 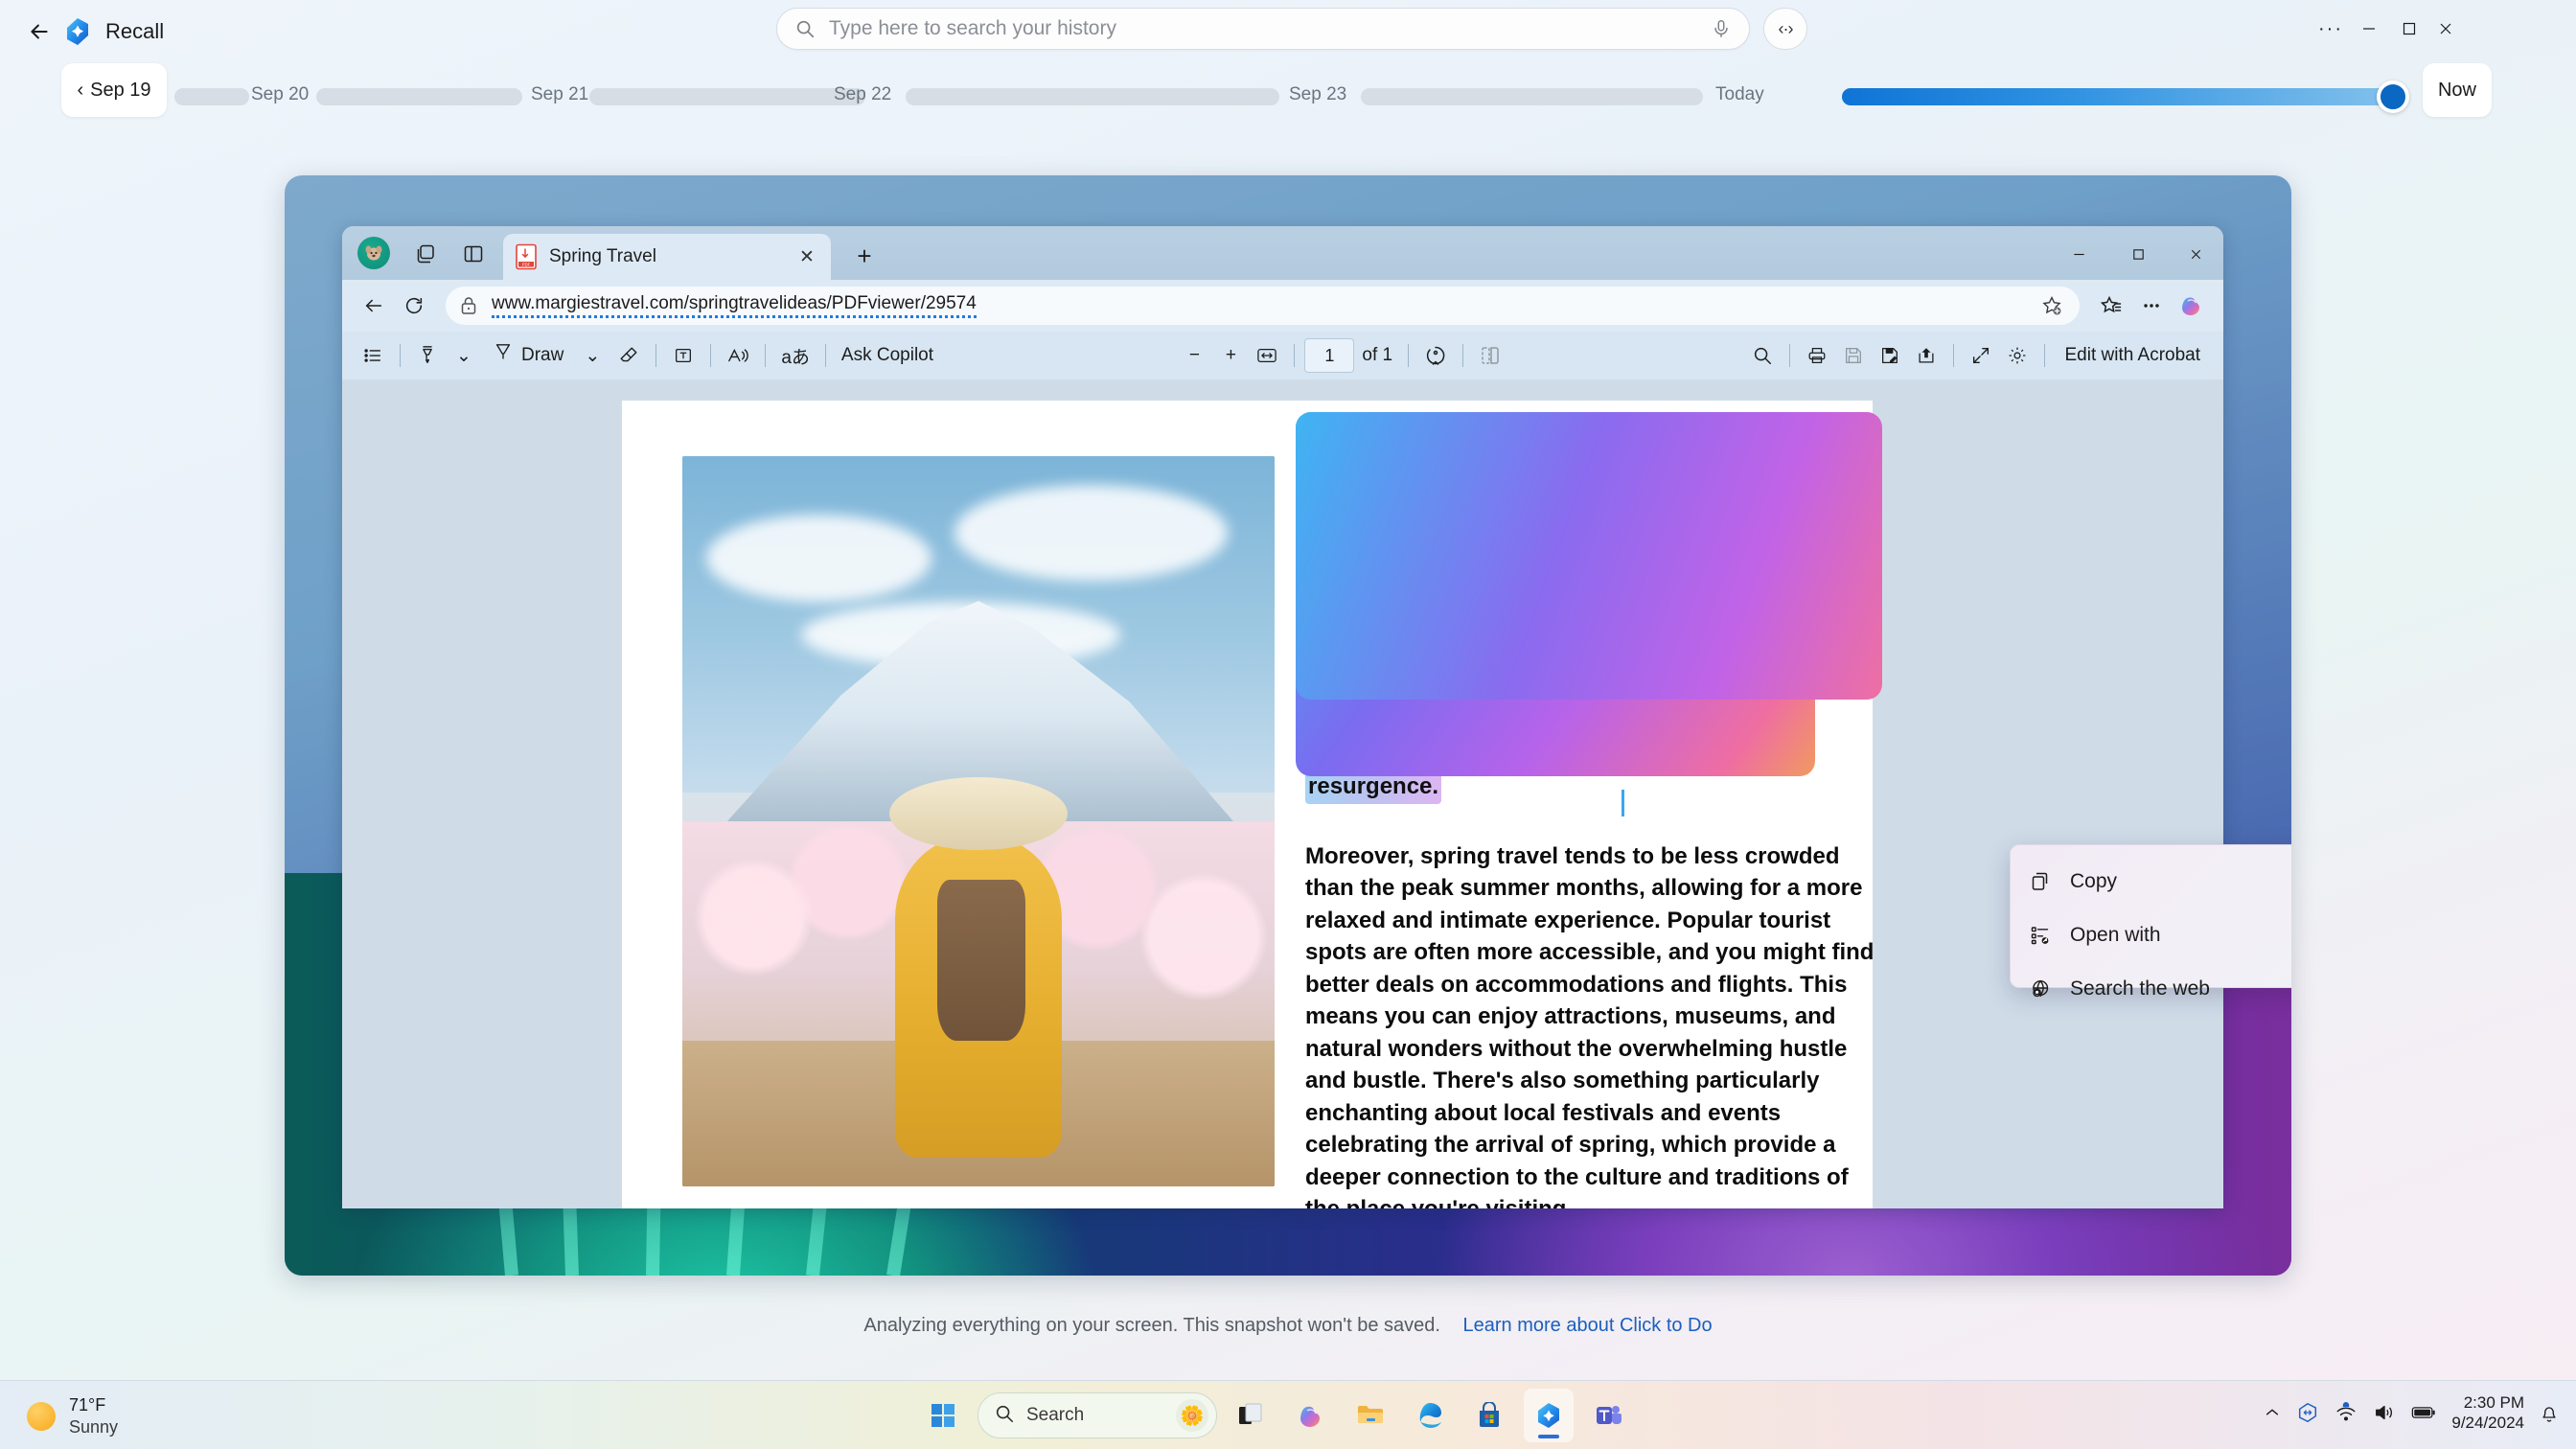 I want to click on save-as-icon, so click(x=1890, y=355).